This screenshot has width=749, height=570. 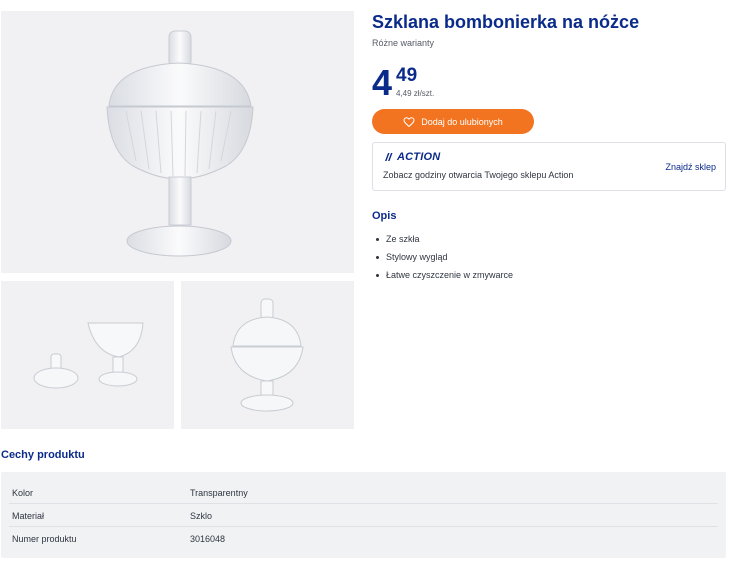 I want to click on action-logo-text: ACTION, so click(x=419, y=157).